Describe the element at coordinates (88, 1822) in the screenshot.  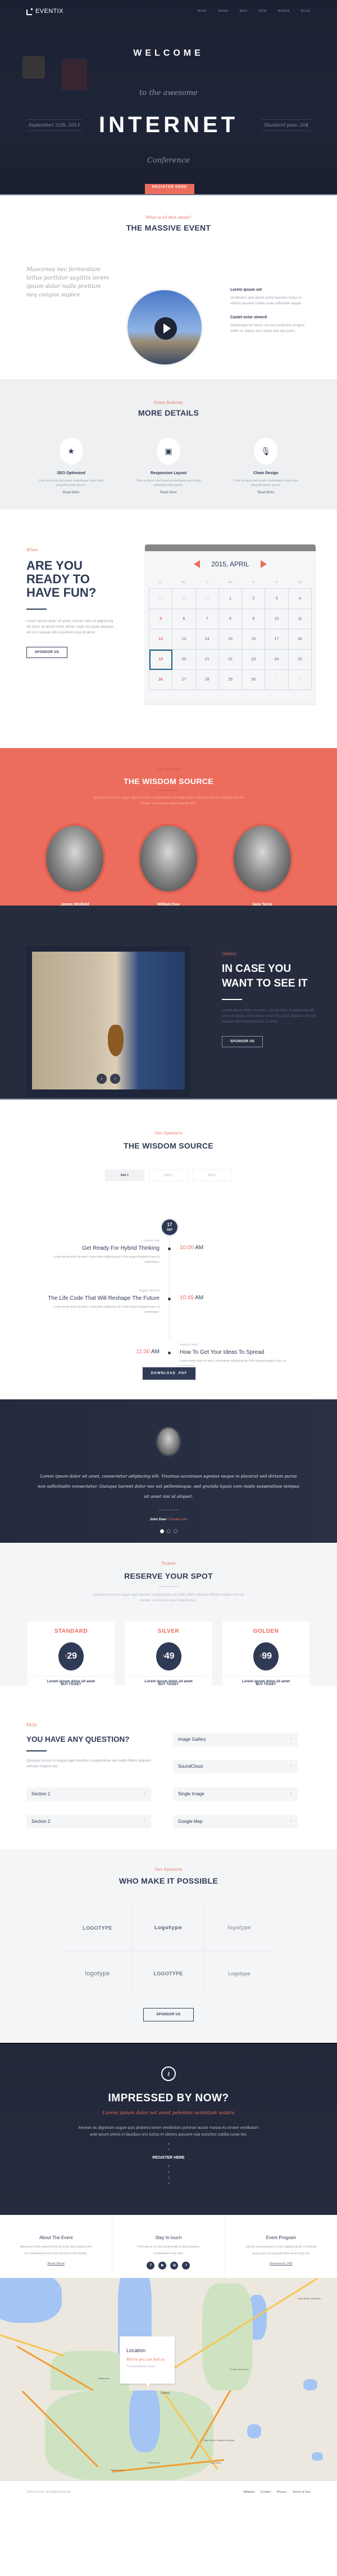
I see `accordion-section-2: Section 2` at that location.